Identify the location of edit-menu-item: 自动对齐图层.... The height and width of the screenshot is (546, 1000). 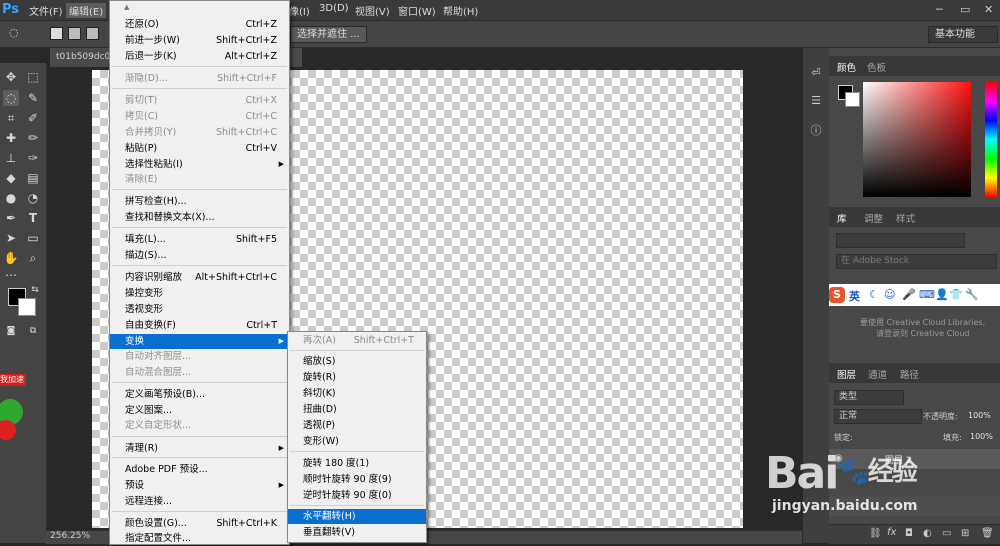
(199, 356).